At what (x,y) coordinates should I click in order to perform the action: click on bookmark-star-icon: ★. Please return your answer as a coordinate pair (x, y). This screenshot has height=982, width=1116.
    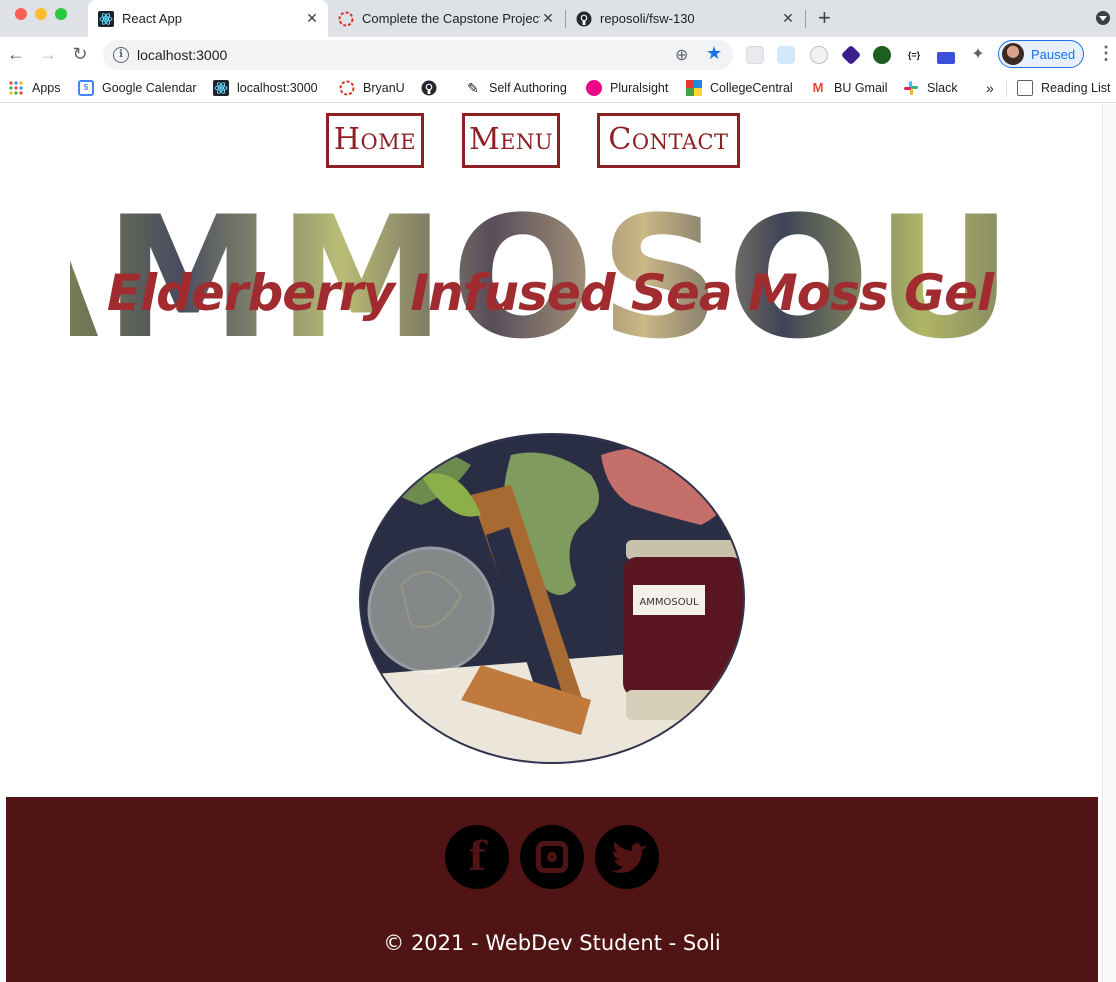
    Looking at the image, I should click on (714, 53).